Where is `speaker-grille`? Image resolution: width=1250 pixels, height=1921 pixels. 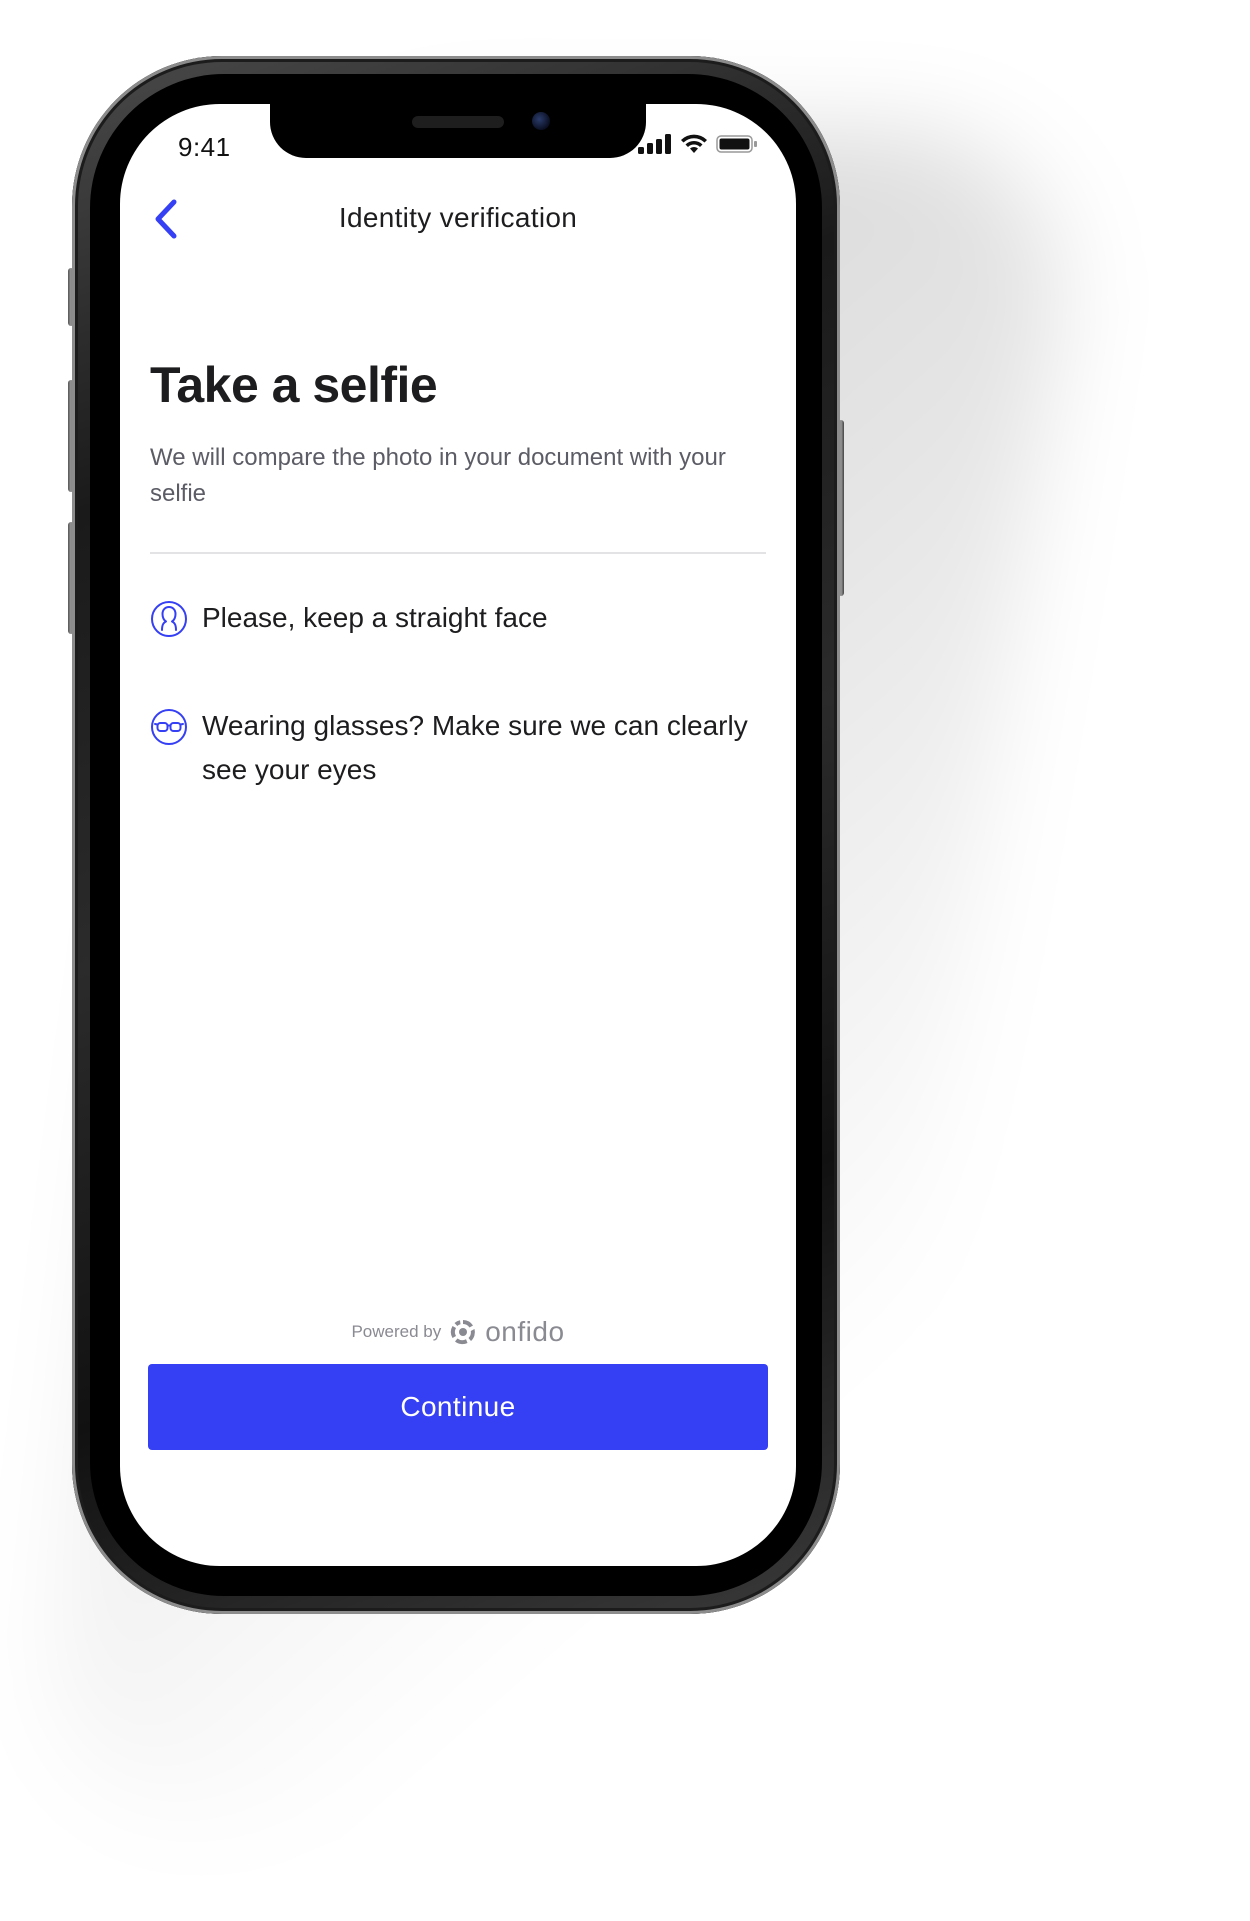 speaker-grille is located at coordinates (458, 122).